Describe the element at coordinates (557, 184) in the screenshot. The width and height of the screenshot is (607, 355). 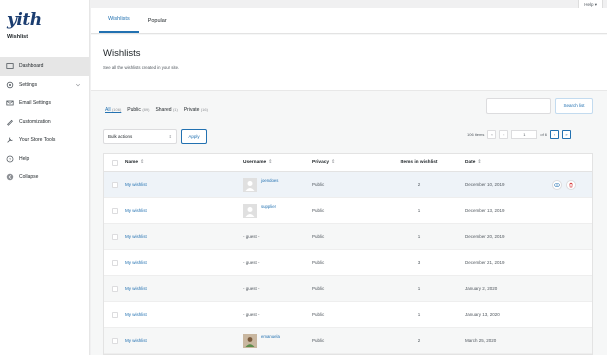
I see `view-icon` at that location.